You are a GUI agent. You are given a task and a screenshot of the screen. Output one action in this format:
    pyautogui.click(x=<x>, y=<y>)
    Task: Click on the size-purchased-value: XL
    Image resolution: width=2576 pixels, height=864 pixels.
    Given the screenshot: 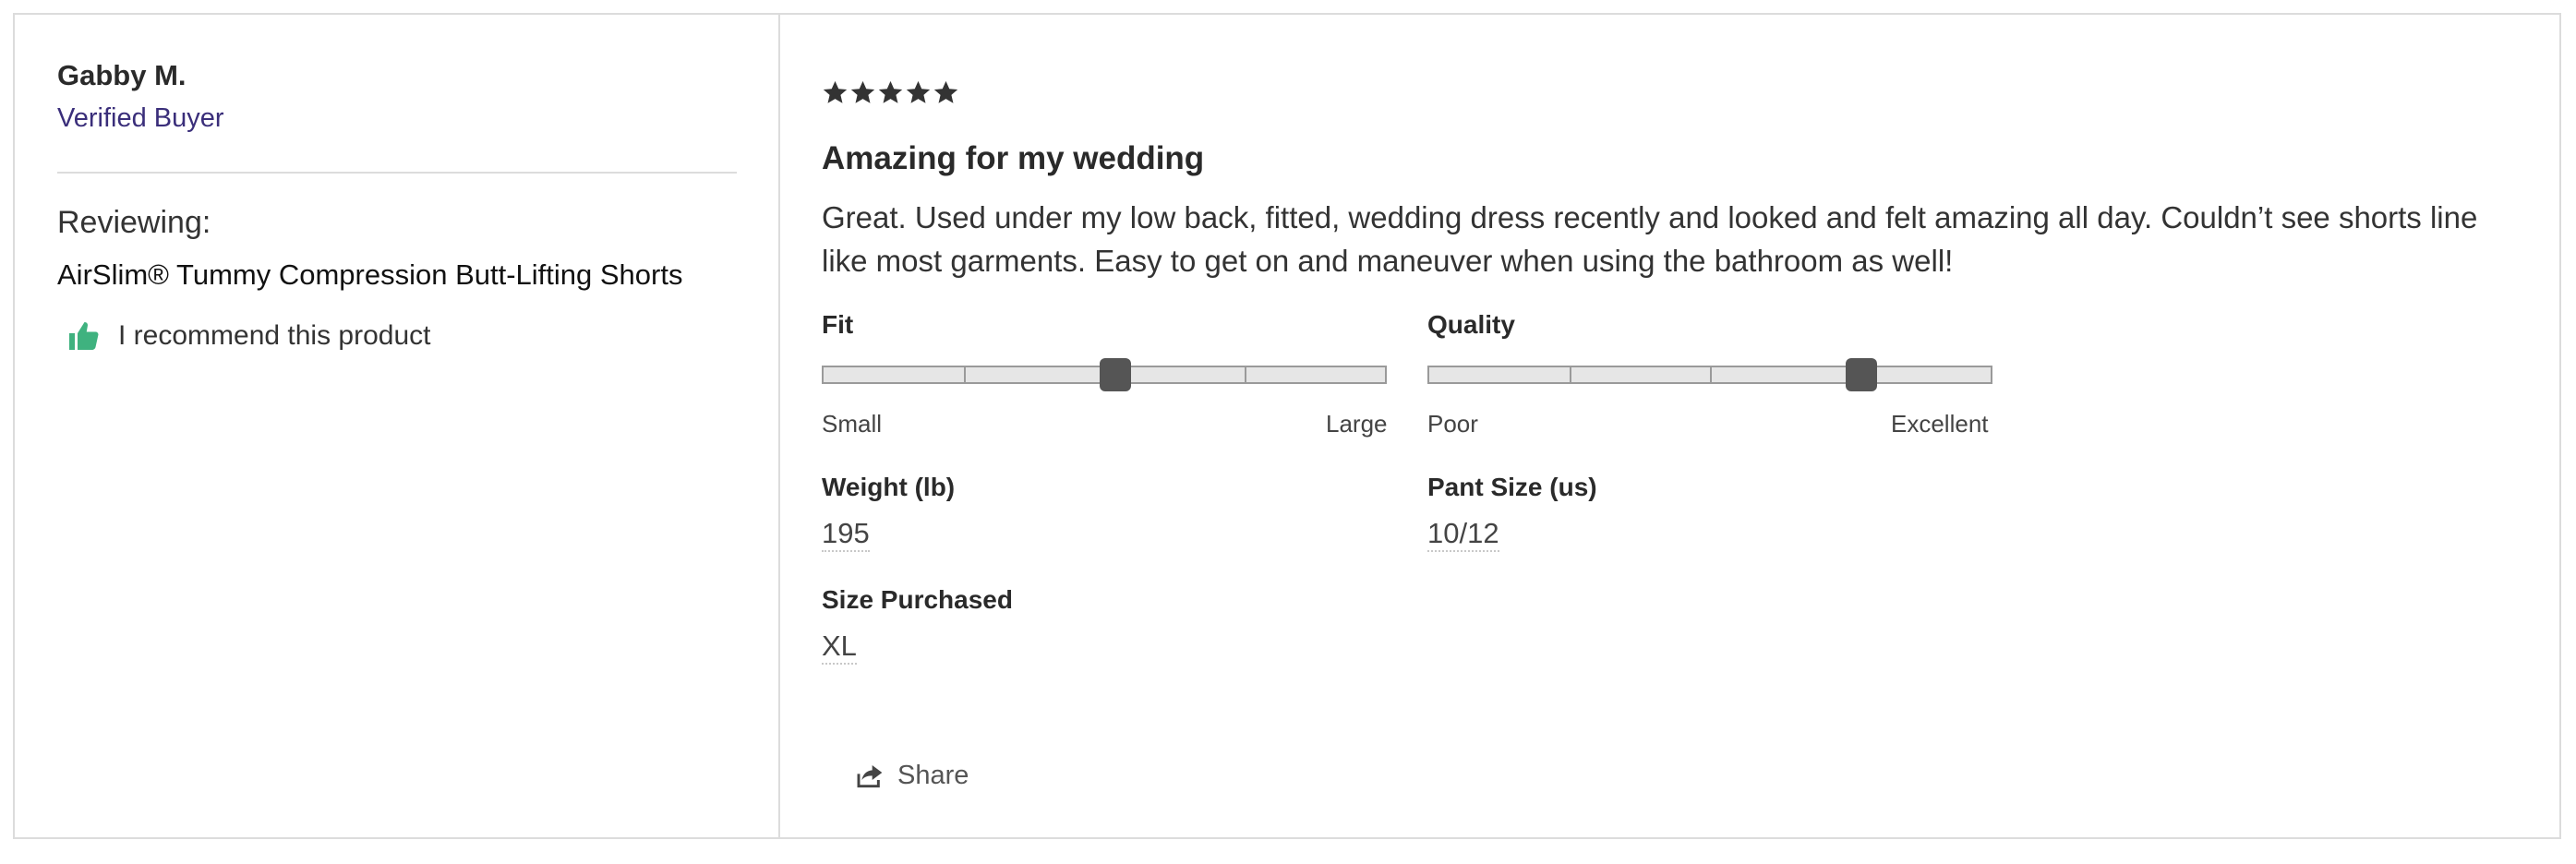 What is the action you would take?
    pyautogui.click(x=839, y=647)
    